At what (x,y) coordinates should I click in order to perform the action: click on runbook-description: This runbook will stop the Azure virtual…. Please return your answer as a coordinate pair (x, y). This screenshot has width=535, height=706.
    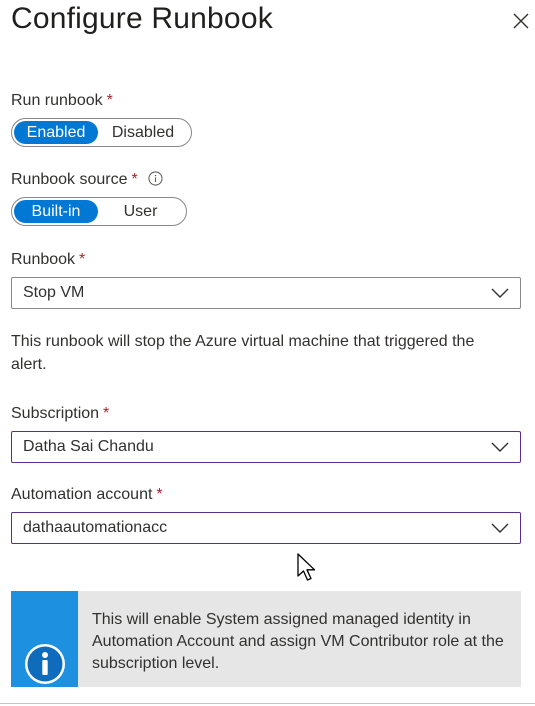
    Looking at the image, I should click on (243, 353).